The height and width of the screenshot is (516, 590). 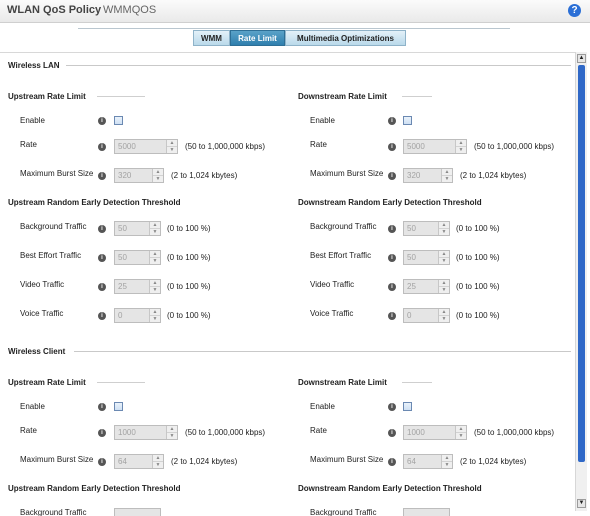 I want to click on tab-multimedia-optimizations: Multimedia Optimizations, so click(x=345, y=38).